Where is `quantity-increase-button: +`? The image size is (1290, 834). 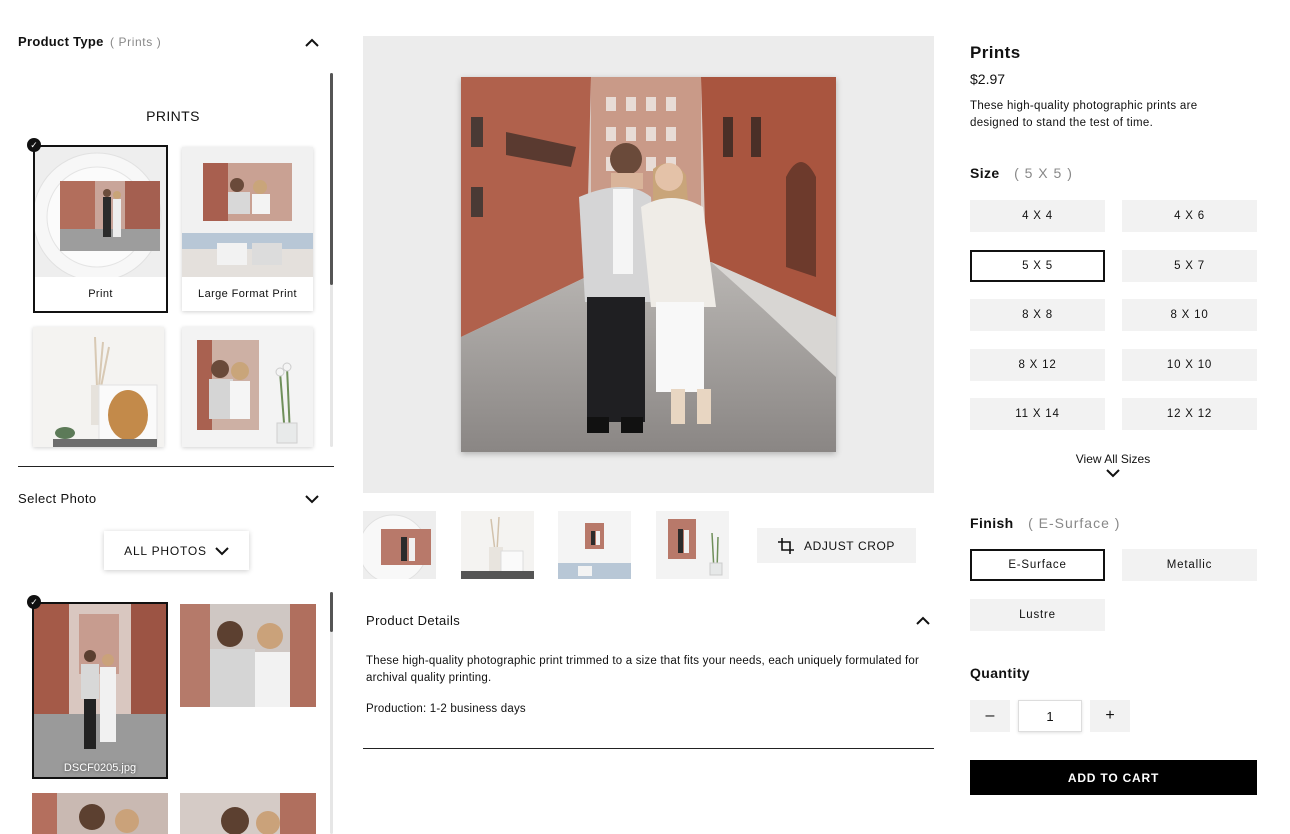
quantity-increase-button: + is located at coordinates (1110, 716).